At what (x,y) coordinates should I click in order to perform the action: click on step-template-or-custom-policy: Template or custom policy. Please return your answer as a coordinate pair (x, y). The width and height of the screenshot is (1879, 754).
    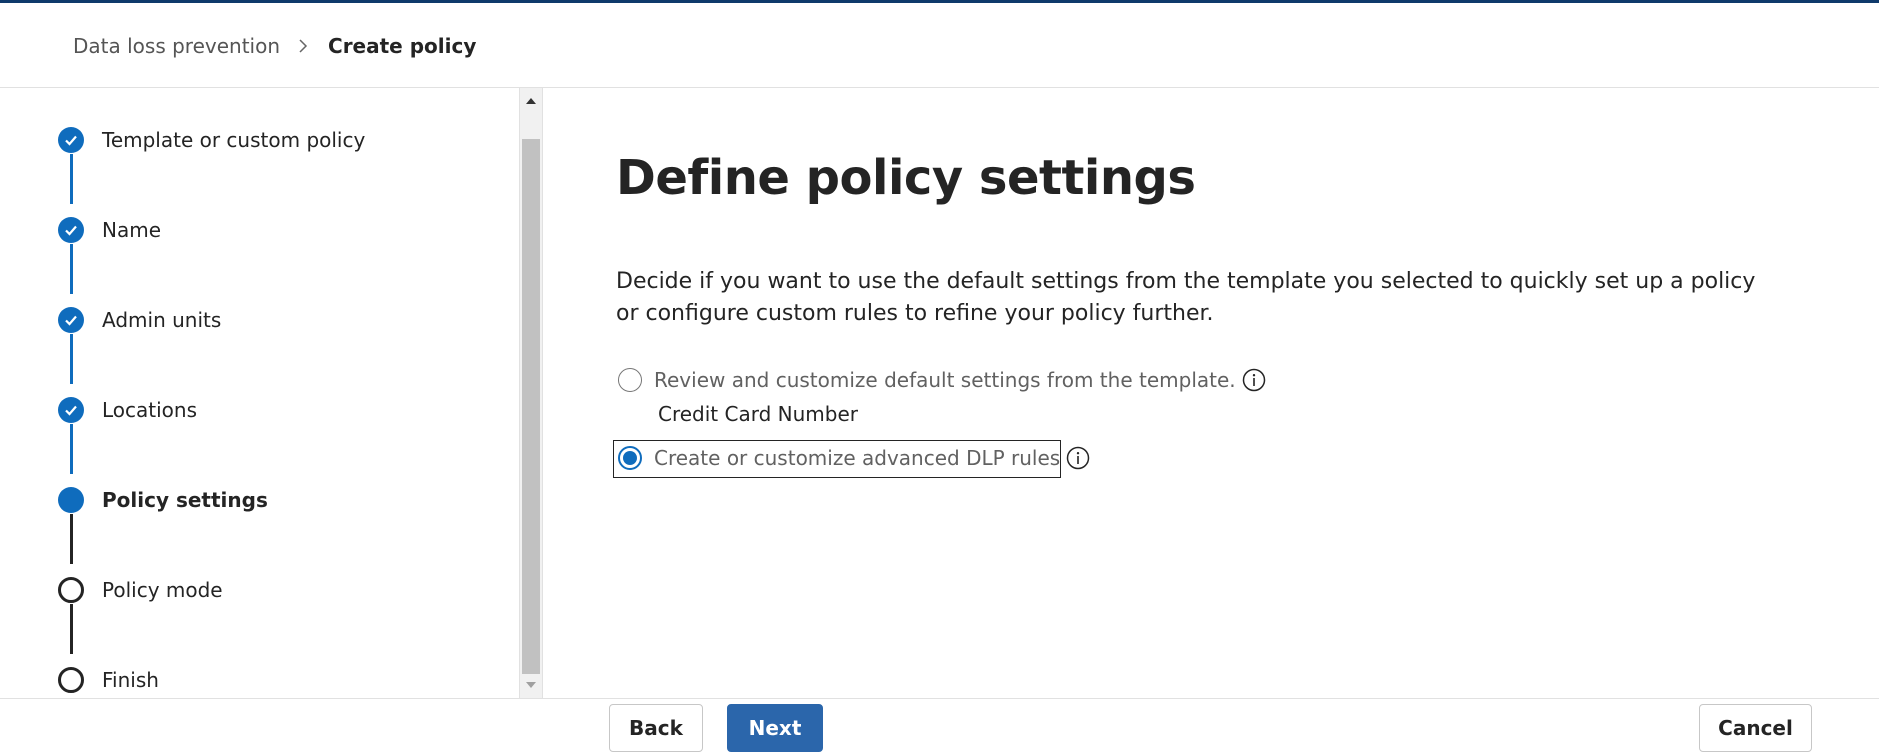
    Looking at the image, I should click on (211, 140).